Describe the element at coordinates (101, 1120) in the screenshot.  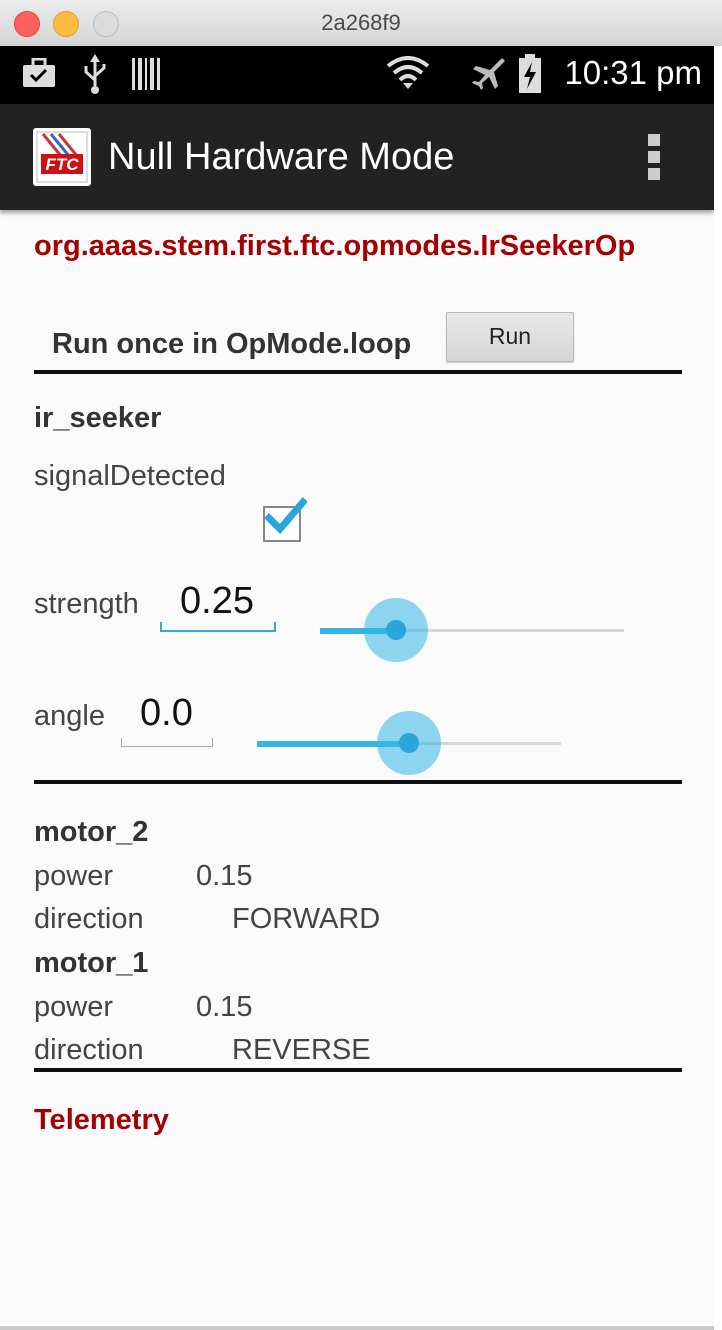
I see `telemetry-title: Telemetry` at that location.